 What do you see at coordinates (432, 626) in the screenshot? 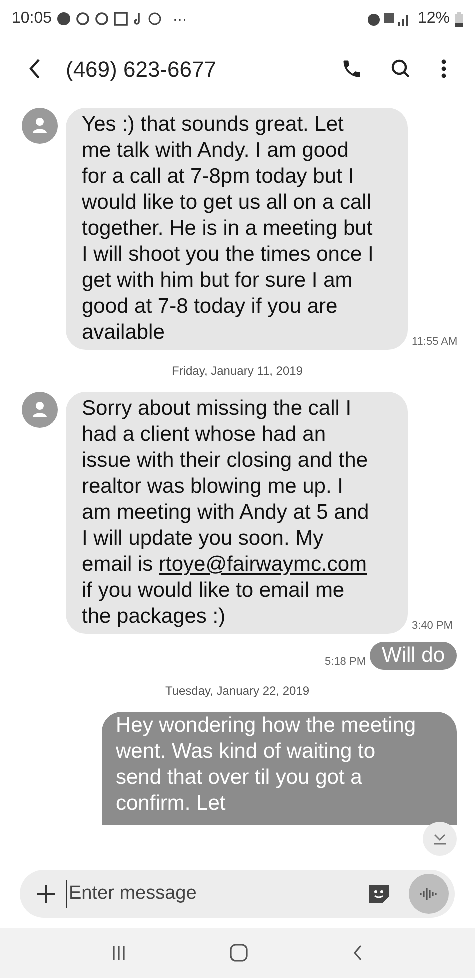
I see `message-time: 3:40 PM` at bounding box center [432, 626].